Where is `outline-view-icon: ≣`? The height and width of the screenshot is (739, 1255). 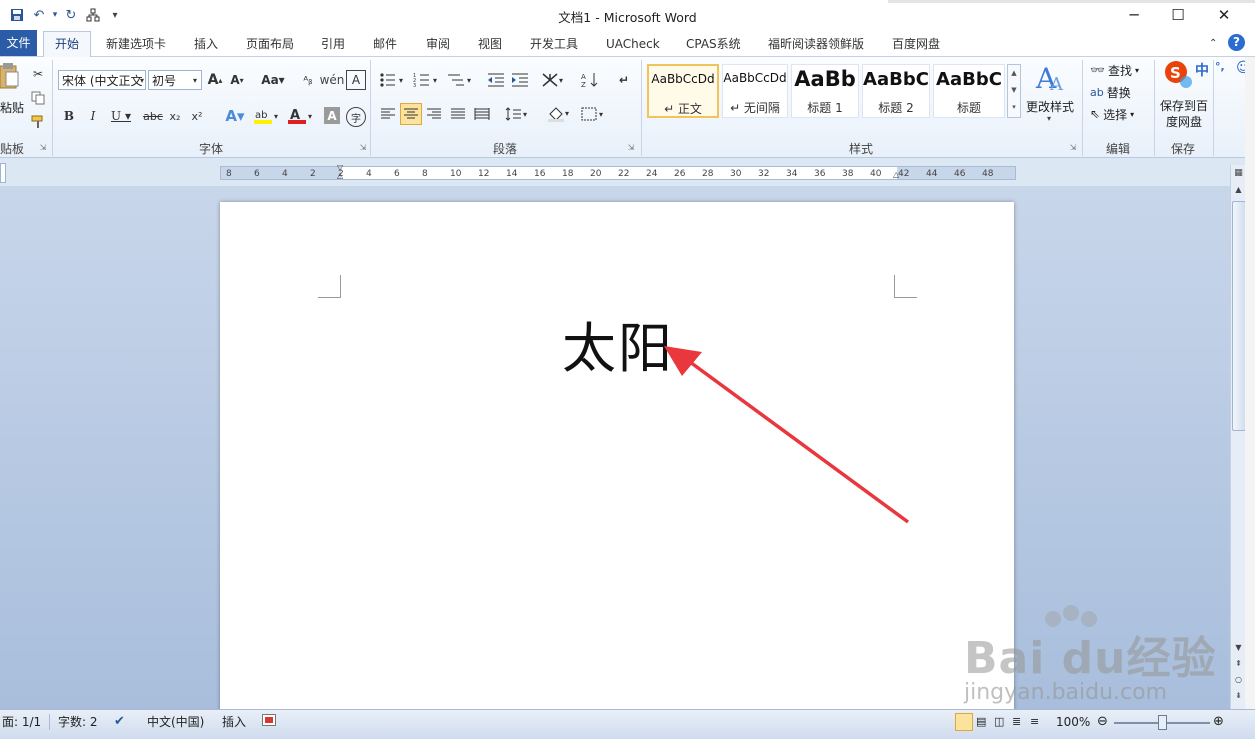 outline-view-icon: ≣ is located at coordinates (1016, 722).